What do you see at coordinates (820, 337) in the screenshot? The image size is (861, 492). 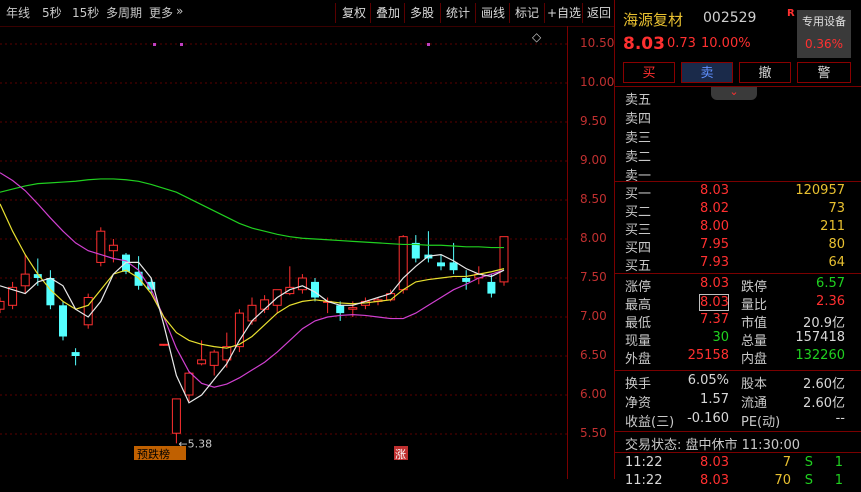 I see `stat-value: 157418` at bounding box center [820, 337].